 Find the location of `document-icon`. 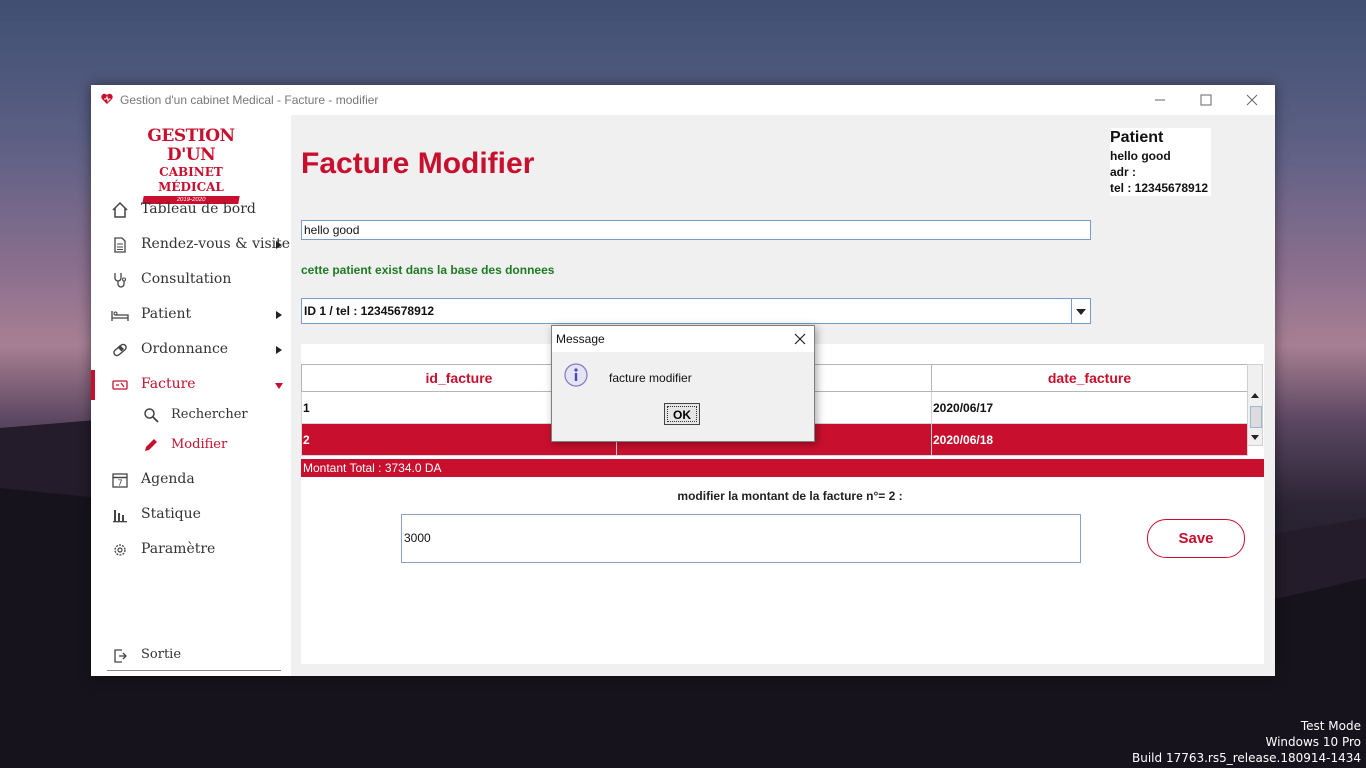

document-icon is located at coordinates (120, 245).